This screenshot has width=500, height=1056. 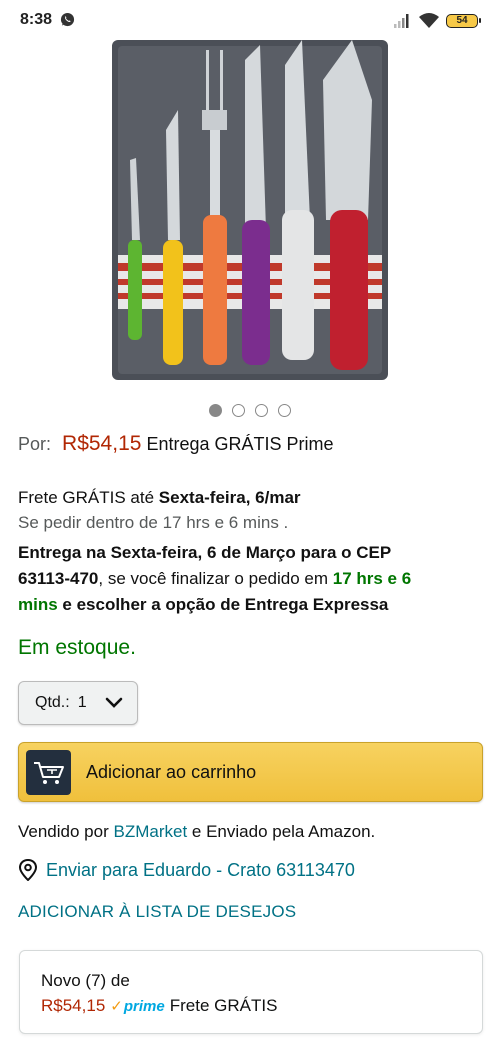 I want to click on free-shipping-line: Frete GRÁTIS até Sexta-feira, 6/mar, so click(x=159, y=498).